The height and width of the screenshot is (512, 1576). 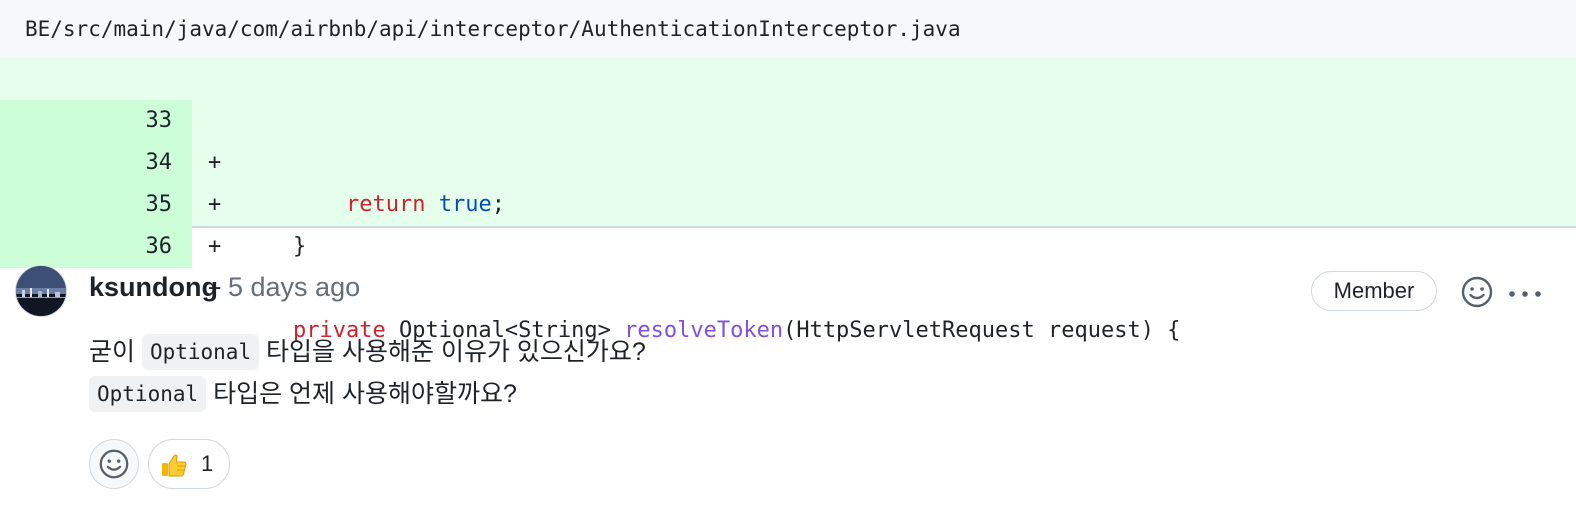 What do you see at coordinates (189, 464) in the screenshot?
I see `reaction-thumbs-up: 1` at bounding box center [189, 464].